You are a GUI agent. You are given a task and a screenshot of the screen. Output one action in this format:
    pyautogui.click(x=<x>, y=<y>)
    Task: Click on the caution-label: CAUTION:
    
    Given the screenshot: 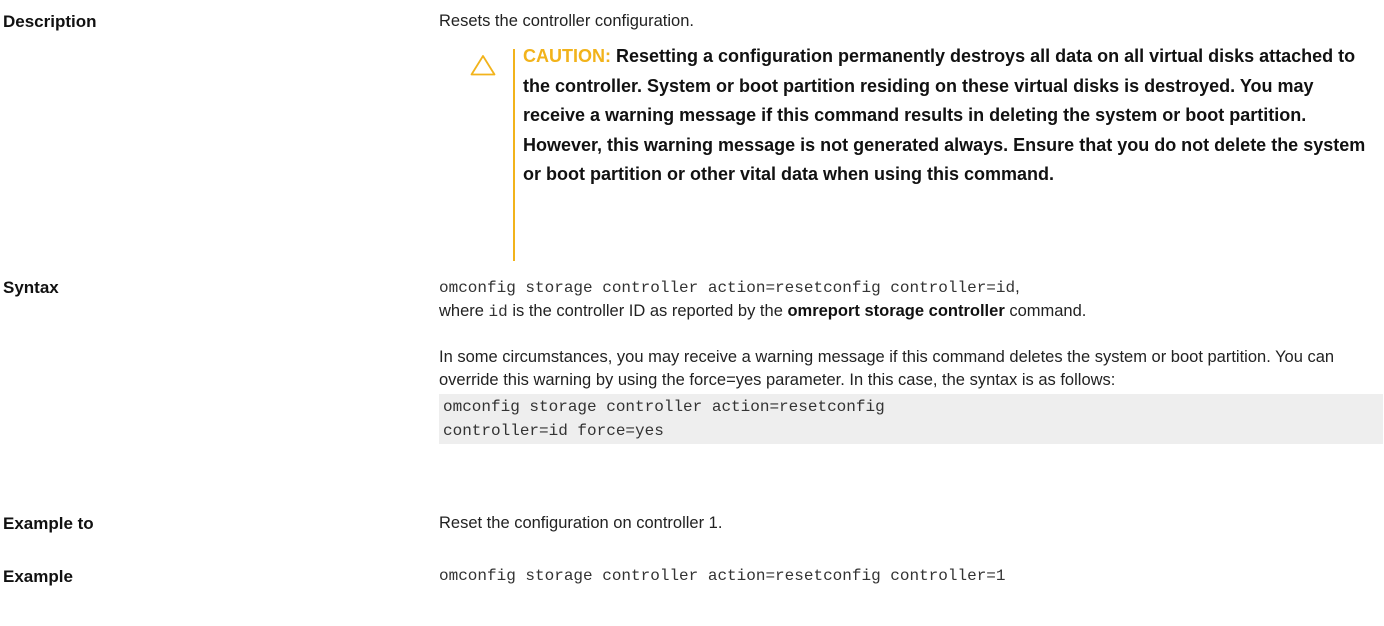 What is the action you would take?
    pyautogui.click(x=567, y=56)
    